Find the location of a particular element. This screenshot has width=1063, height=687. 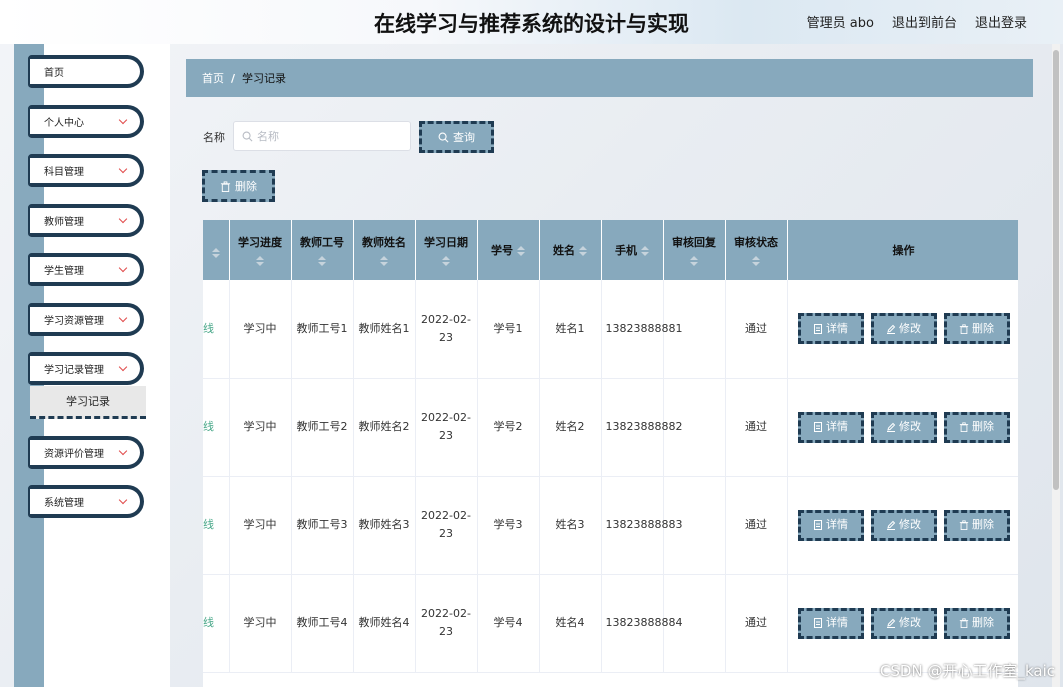

sidebar-item-label: 资源评价管理 is located at coordinates (74, 454).